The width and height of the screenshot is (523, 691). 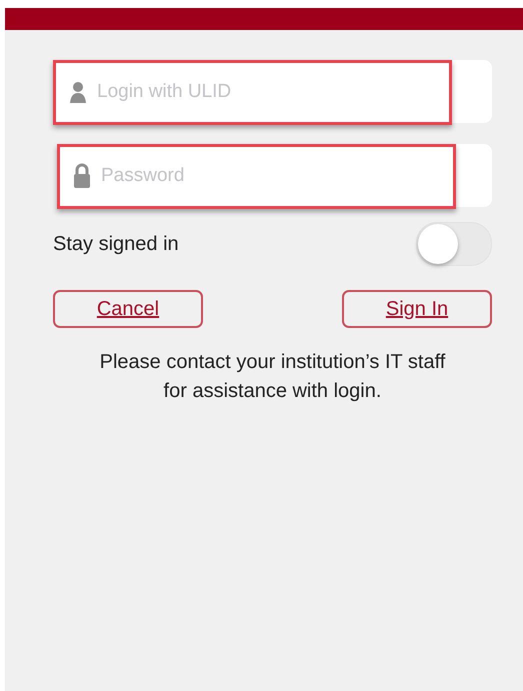 I want to click on action-button: Cancel, so click(x=128, y=309).